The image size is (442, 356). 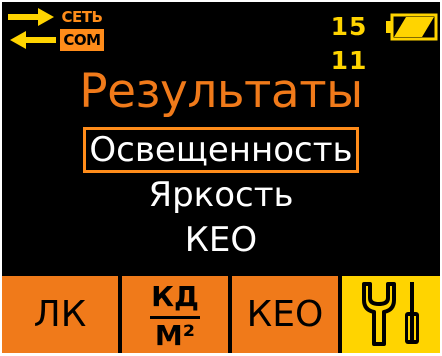 I want to click on fraction-numerator: КД, so click(x=175, y=296).